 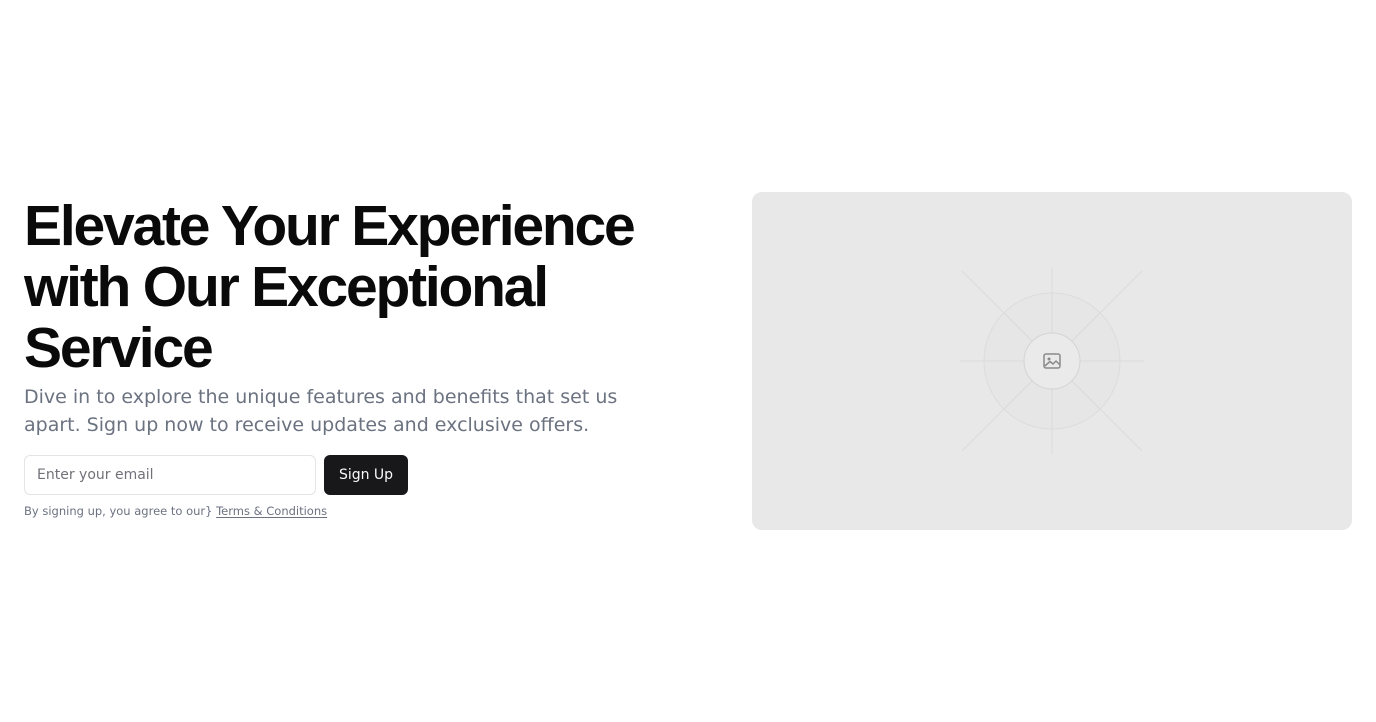 I want to click on legal-notice-text: By signing up, you agree to our}, so click(x=118, y=511).